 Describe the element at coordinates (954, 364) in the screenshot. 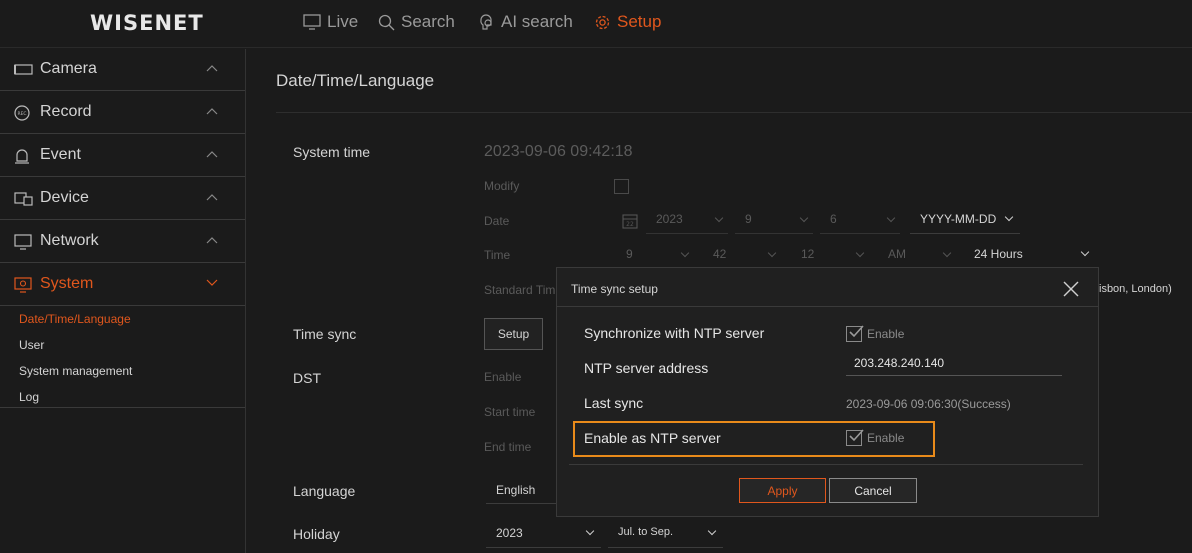

I see `ntp-address-input: 203.248.240.140` at that location.